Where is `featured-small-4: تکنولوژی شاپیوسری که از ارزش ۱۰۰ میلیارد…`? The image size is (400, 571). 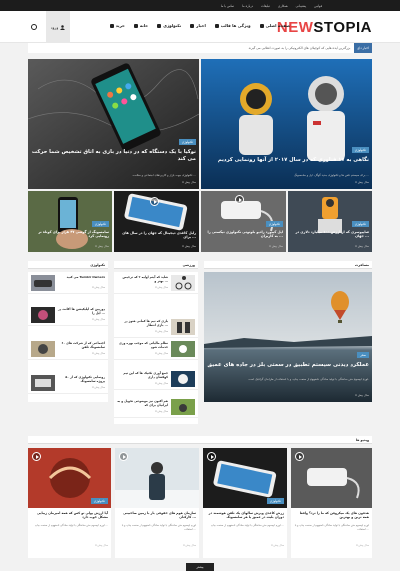 featured-small-4: تکنولوژی شاپیوسری که از ارزش ۱۰۰ میلیارد… is located at coordinates (330, 221).